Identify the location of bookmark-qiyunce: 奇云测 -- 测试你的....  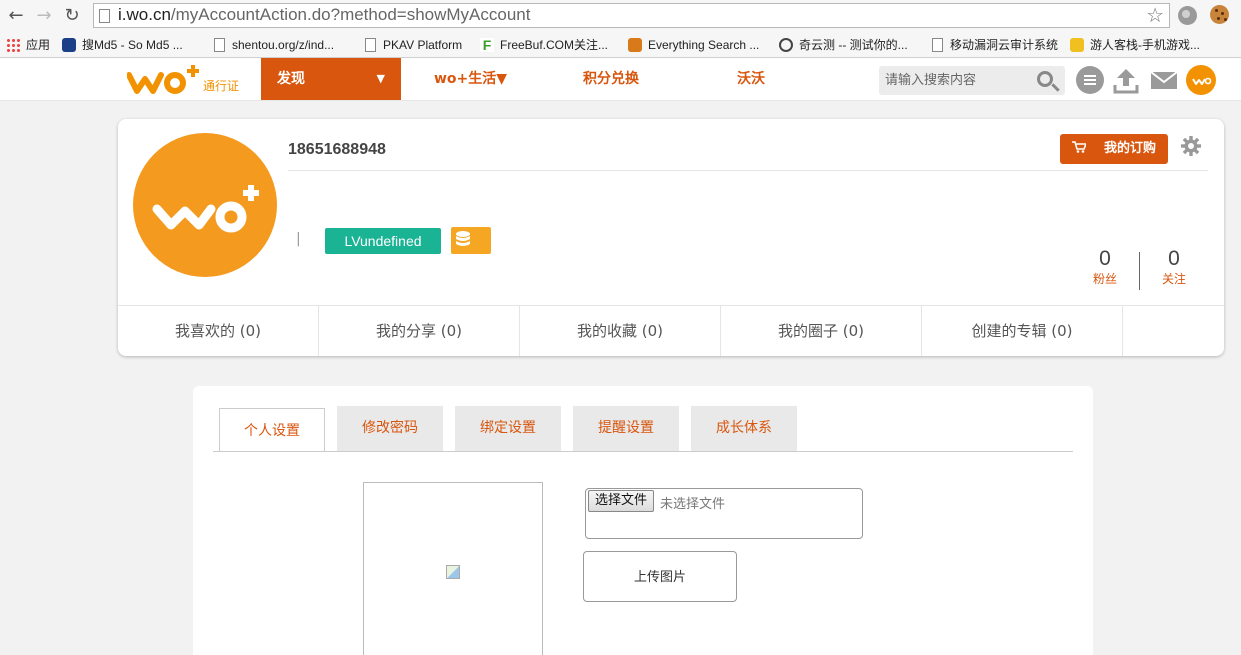
(843, 45).